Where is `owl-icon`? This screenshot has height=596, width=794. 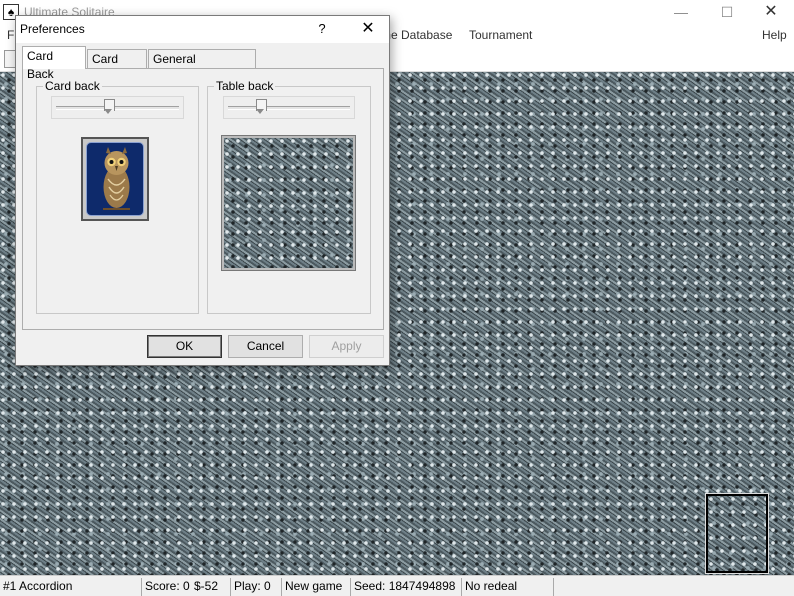
owl-icon is located at coordinates (116, 178).